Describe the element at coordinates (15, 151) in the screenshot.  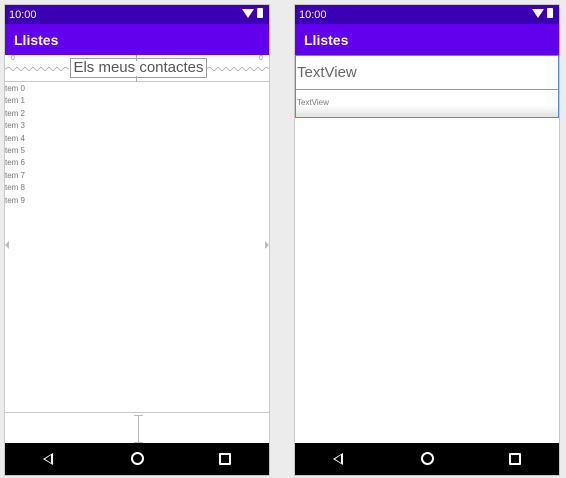
I see `list-item: tem 5` at that location.